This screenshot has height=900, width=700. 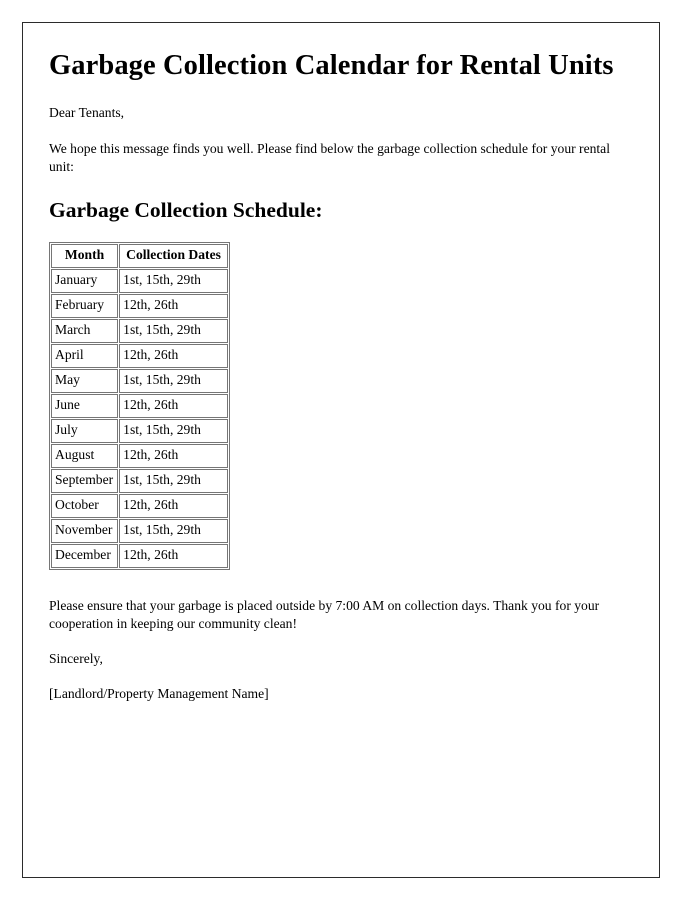 I want to click on cell-month: July, so click(x=85, y=431).